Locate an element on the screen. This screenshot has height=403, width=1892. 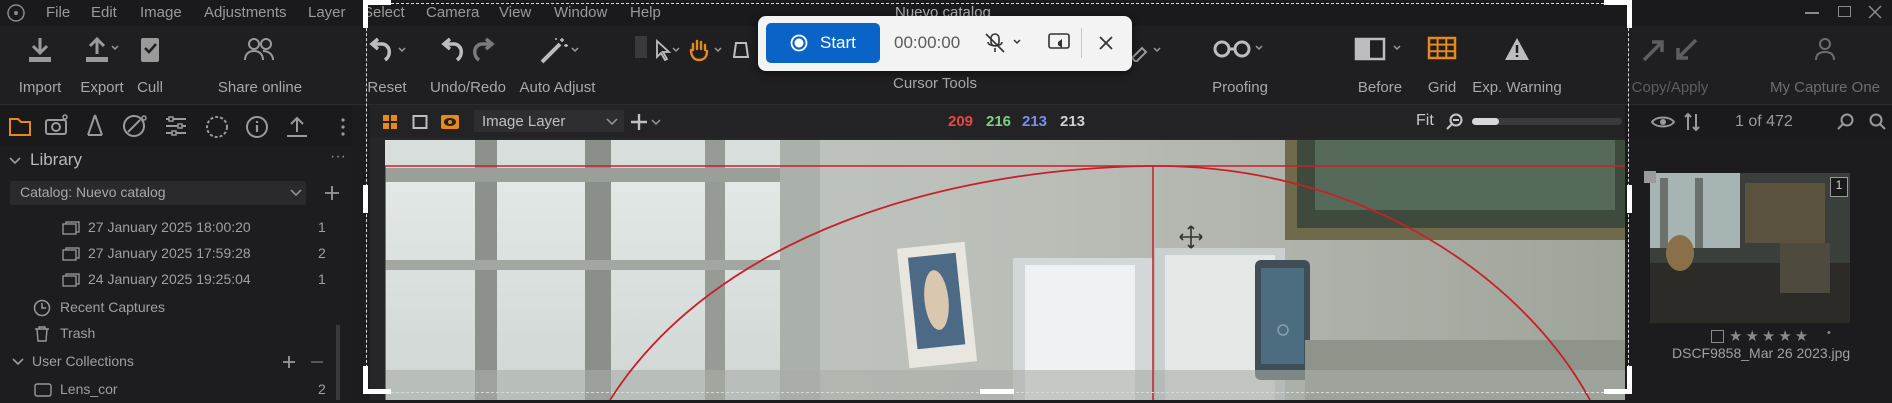
eye-filter-icon is located at coordinates (1663, 122).